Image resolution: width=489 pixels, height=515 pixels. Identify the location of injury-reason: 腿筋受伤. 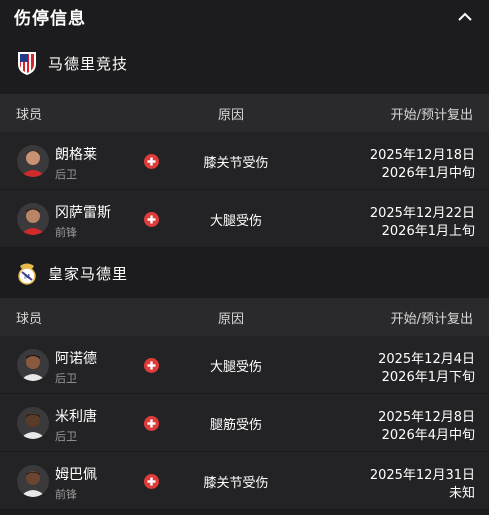
(235, 425).